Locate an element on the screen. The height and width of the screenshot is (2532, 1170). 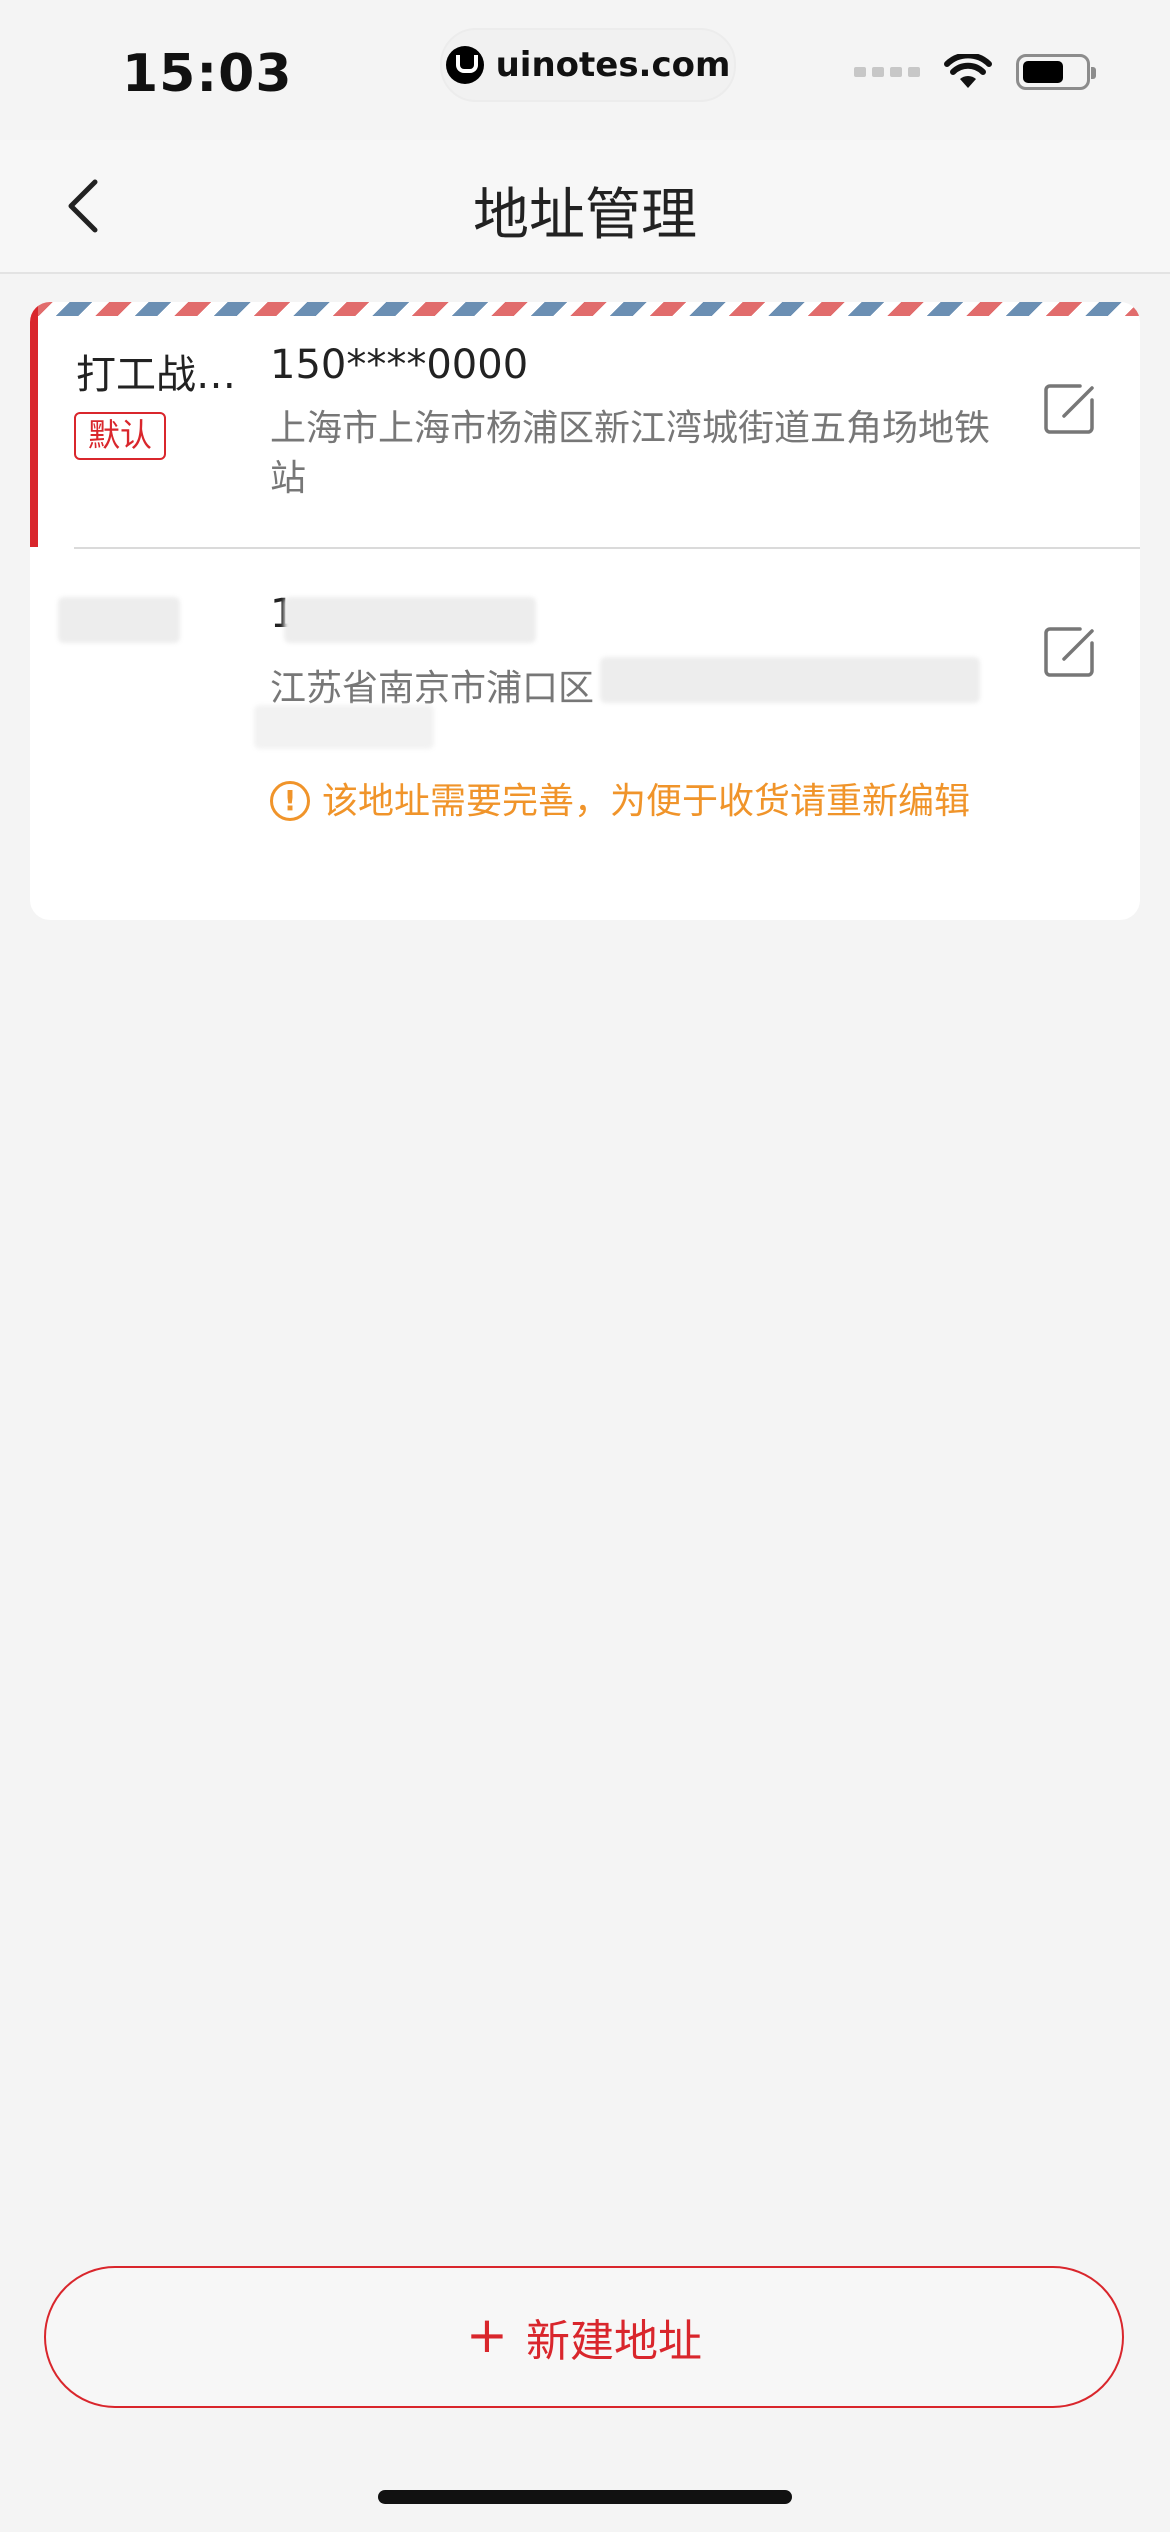
wifi-icon is located at coordinates (968, 72).